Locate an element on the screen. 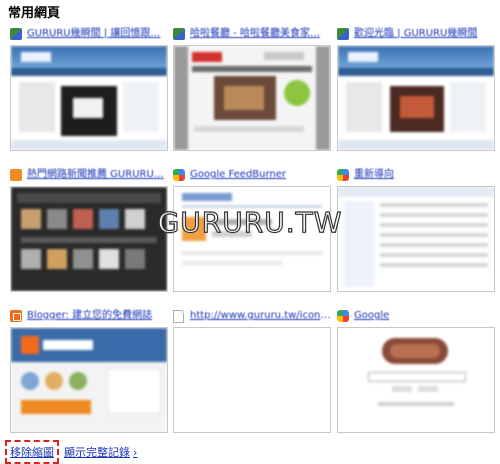 This screenshot has height=464, width=500. show-full-history-label: 顯示完整記錄 is located at coordinates (97, 452).